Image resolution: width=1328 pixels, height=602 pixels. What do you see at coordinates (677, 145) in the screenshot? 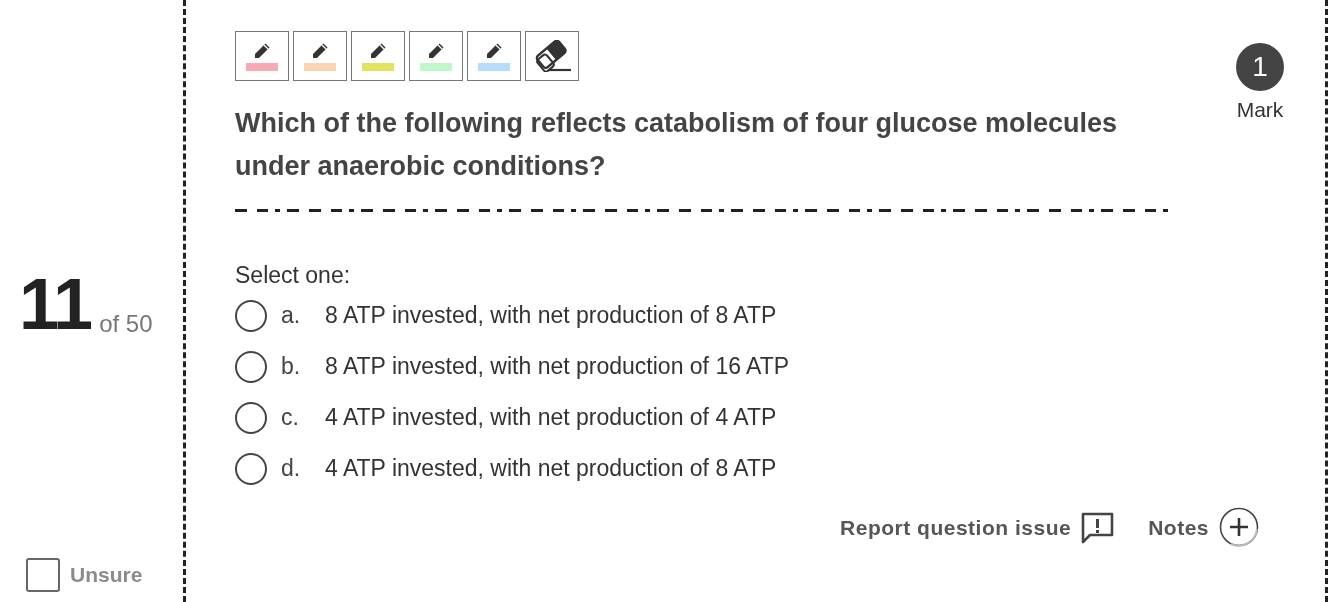
I see `question-text: Which of the following reflects catabolism of four glucose molecules under anaerobic conditions?` at bounding box center [677, 145].